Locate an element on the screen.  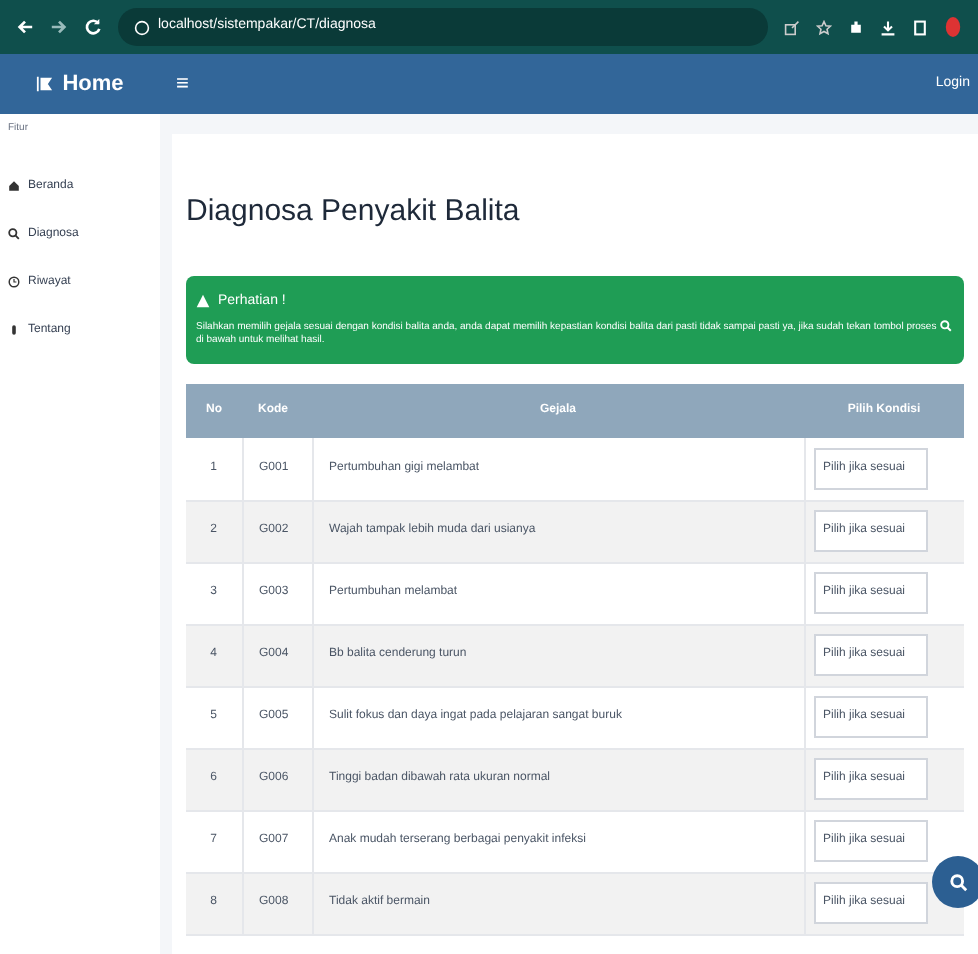
star-icon is located at coordinates (824, 27).